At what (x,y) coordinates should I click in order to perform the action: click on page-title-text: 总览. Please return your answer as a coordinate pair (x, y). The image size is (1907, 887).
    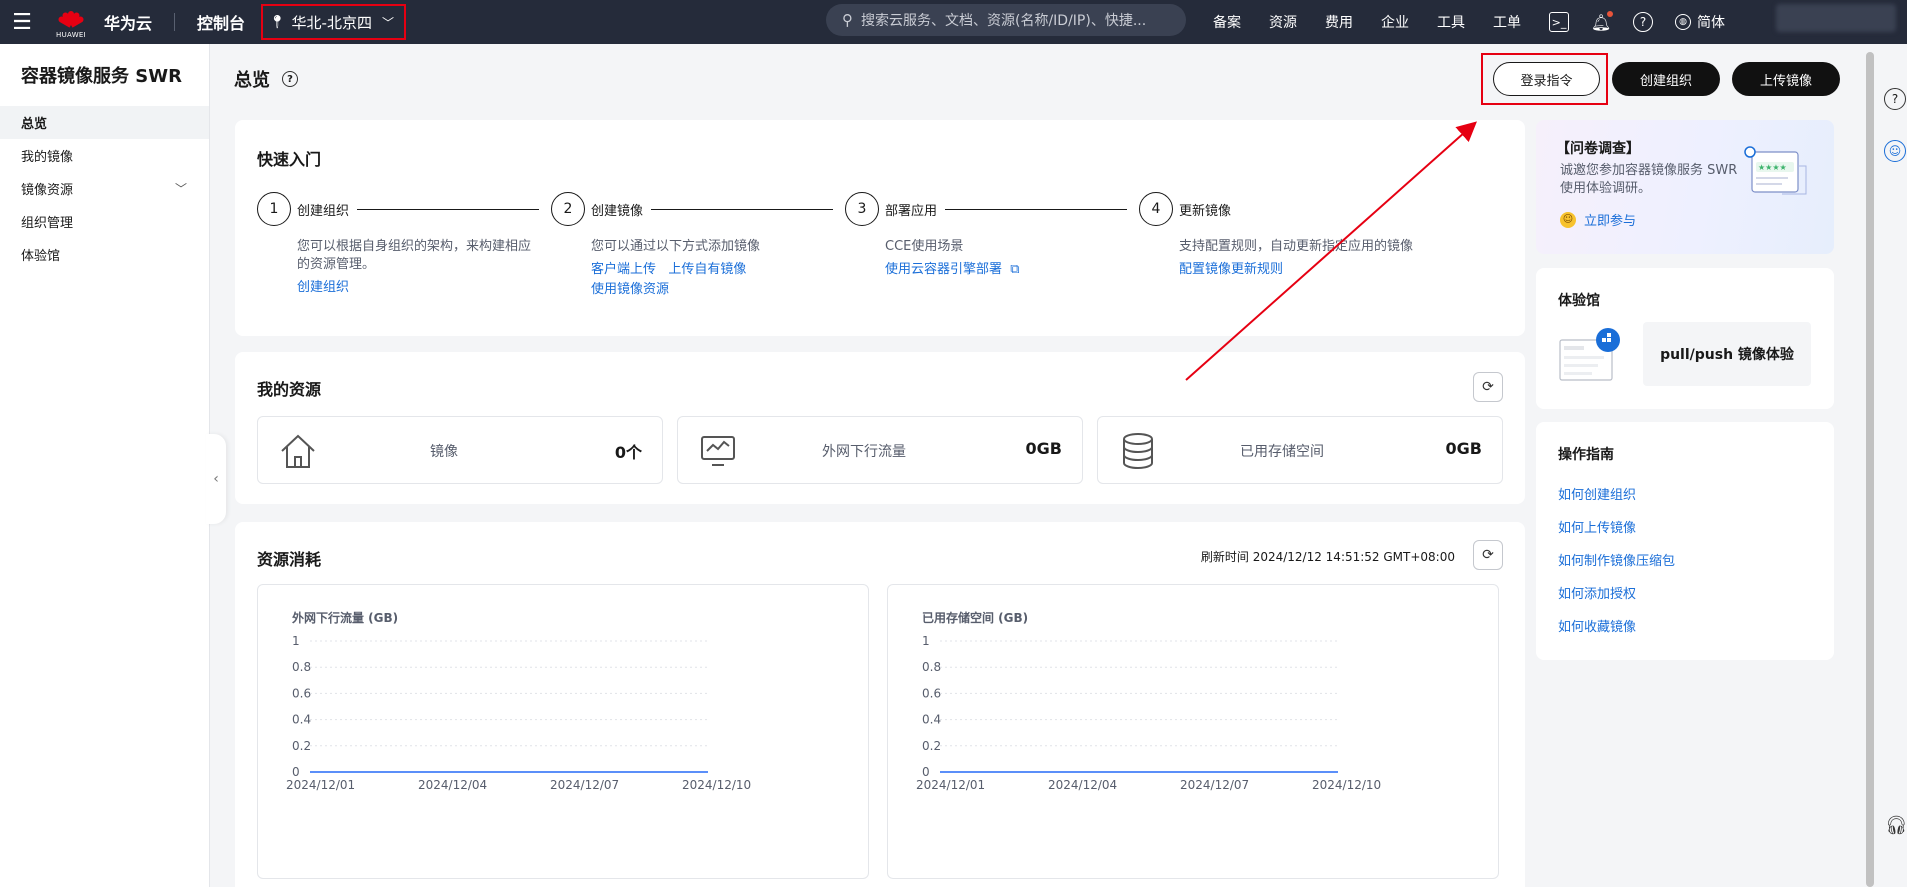
    Looking at the image, I should click on (252, 80).